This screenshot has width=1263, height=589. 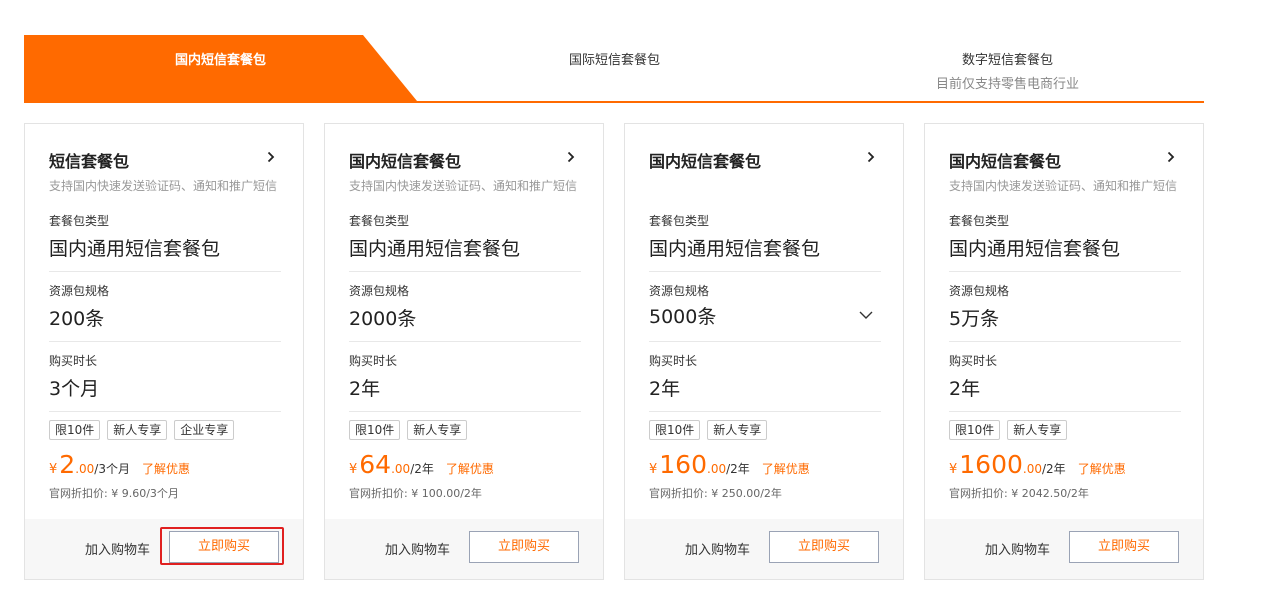 What do you see at coordinates (866, 315) in the screenshot?
I see `chevron-down-icon` at bounding box center [866, 315].